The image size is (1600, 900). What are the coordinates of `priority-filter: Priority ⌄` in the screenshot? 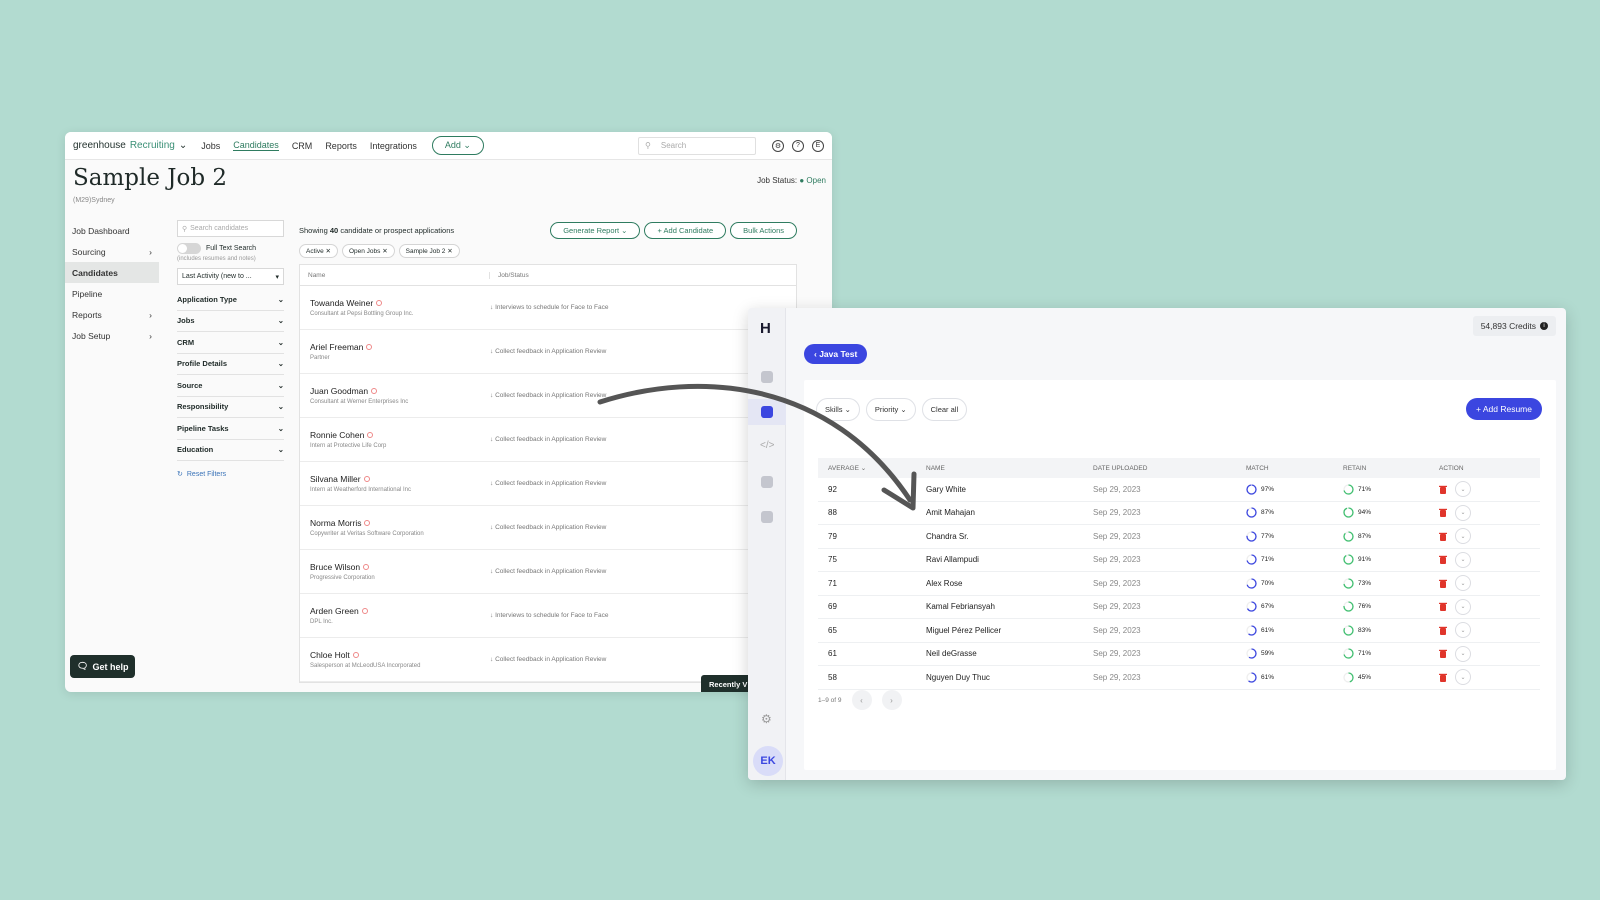 It's located at (890, 409).